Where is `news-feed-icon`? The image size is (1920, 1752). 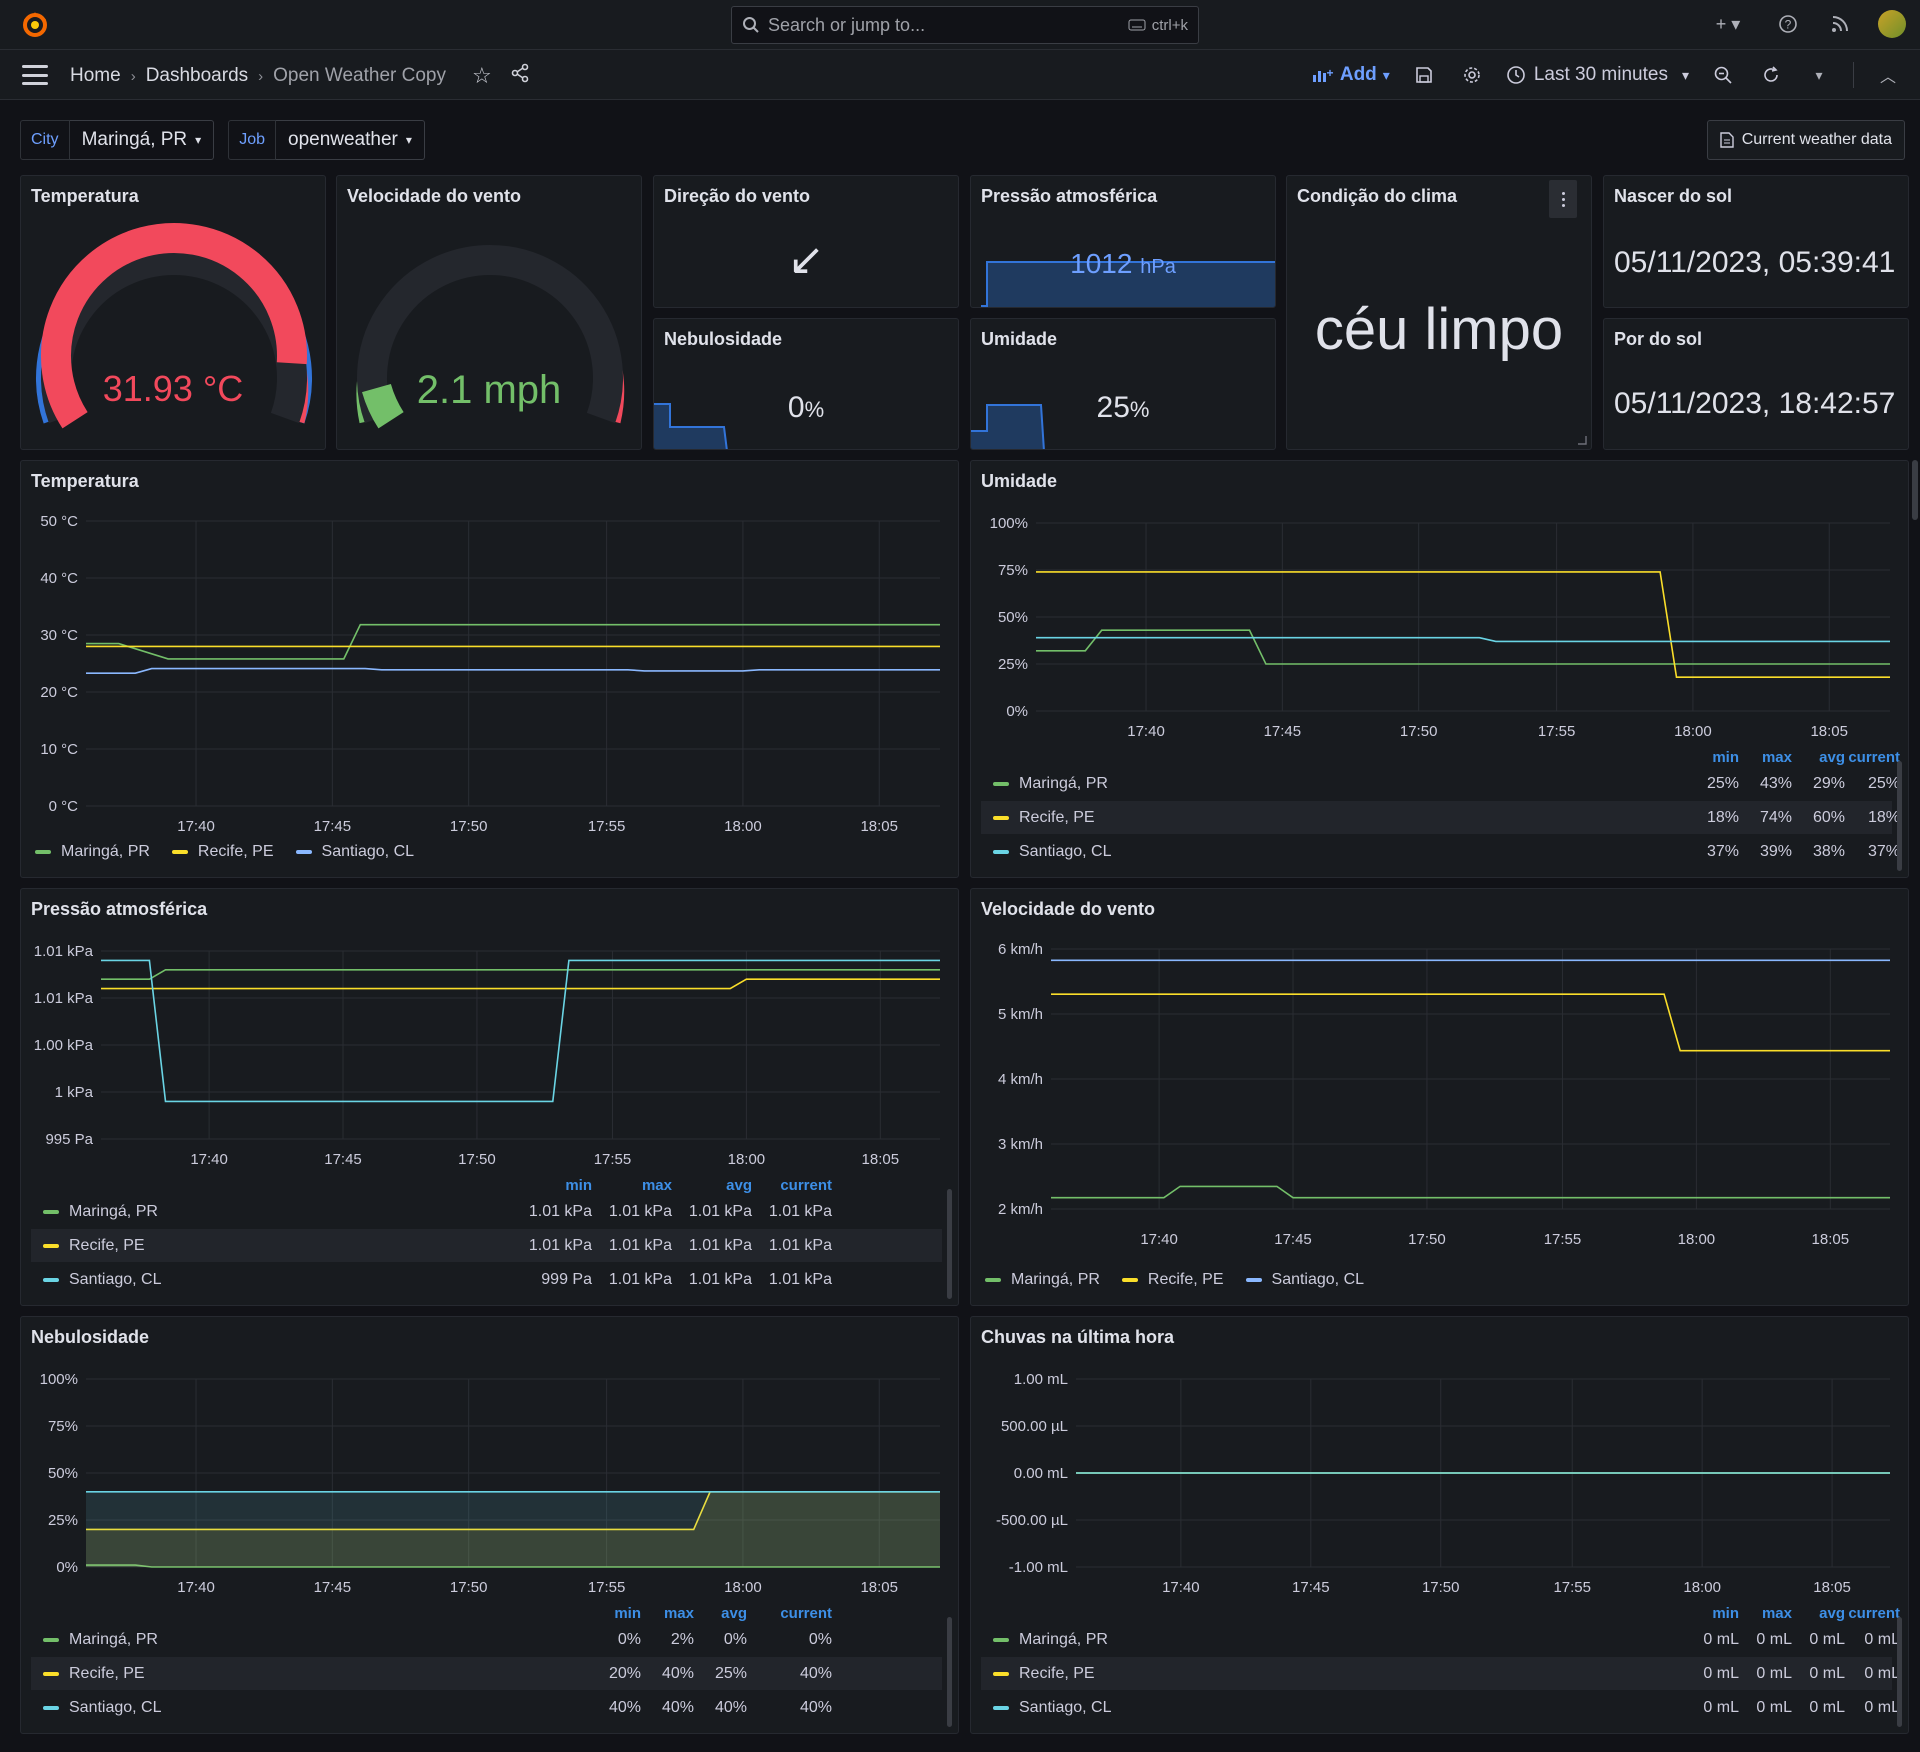 news-feed-icon is located at coordinates (1840, 24).